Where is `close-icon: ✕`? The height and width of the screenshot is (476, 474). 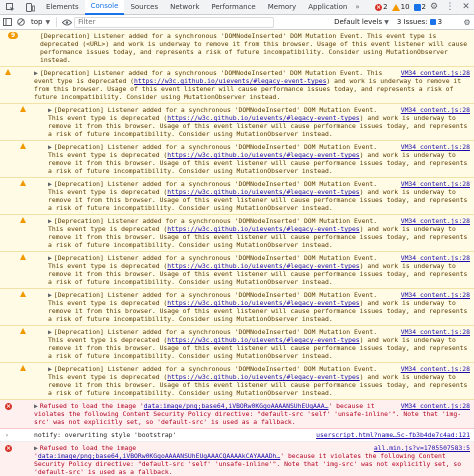 close-icon: ✕ is located at coordinates (466, 7).